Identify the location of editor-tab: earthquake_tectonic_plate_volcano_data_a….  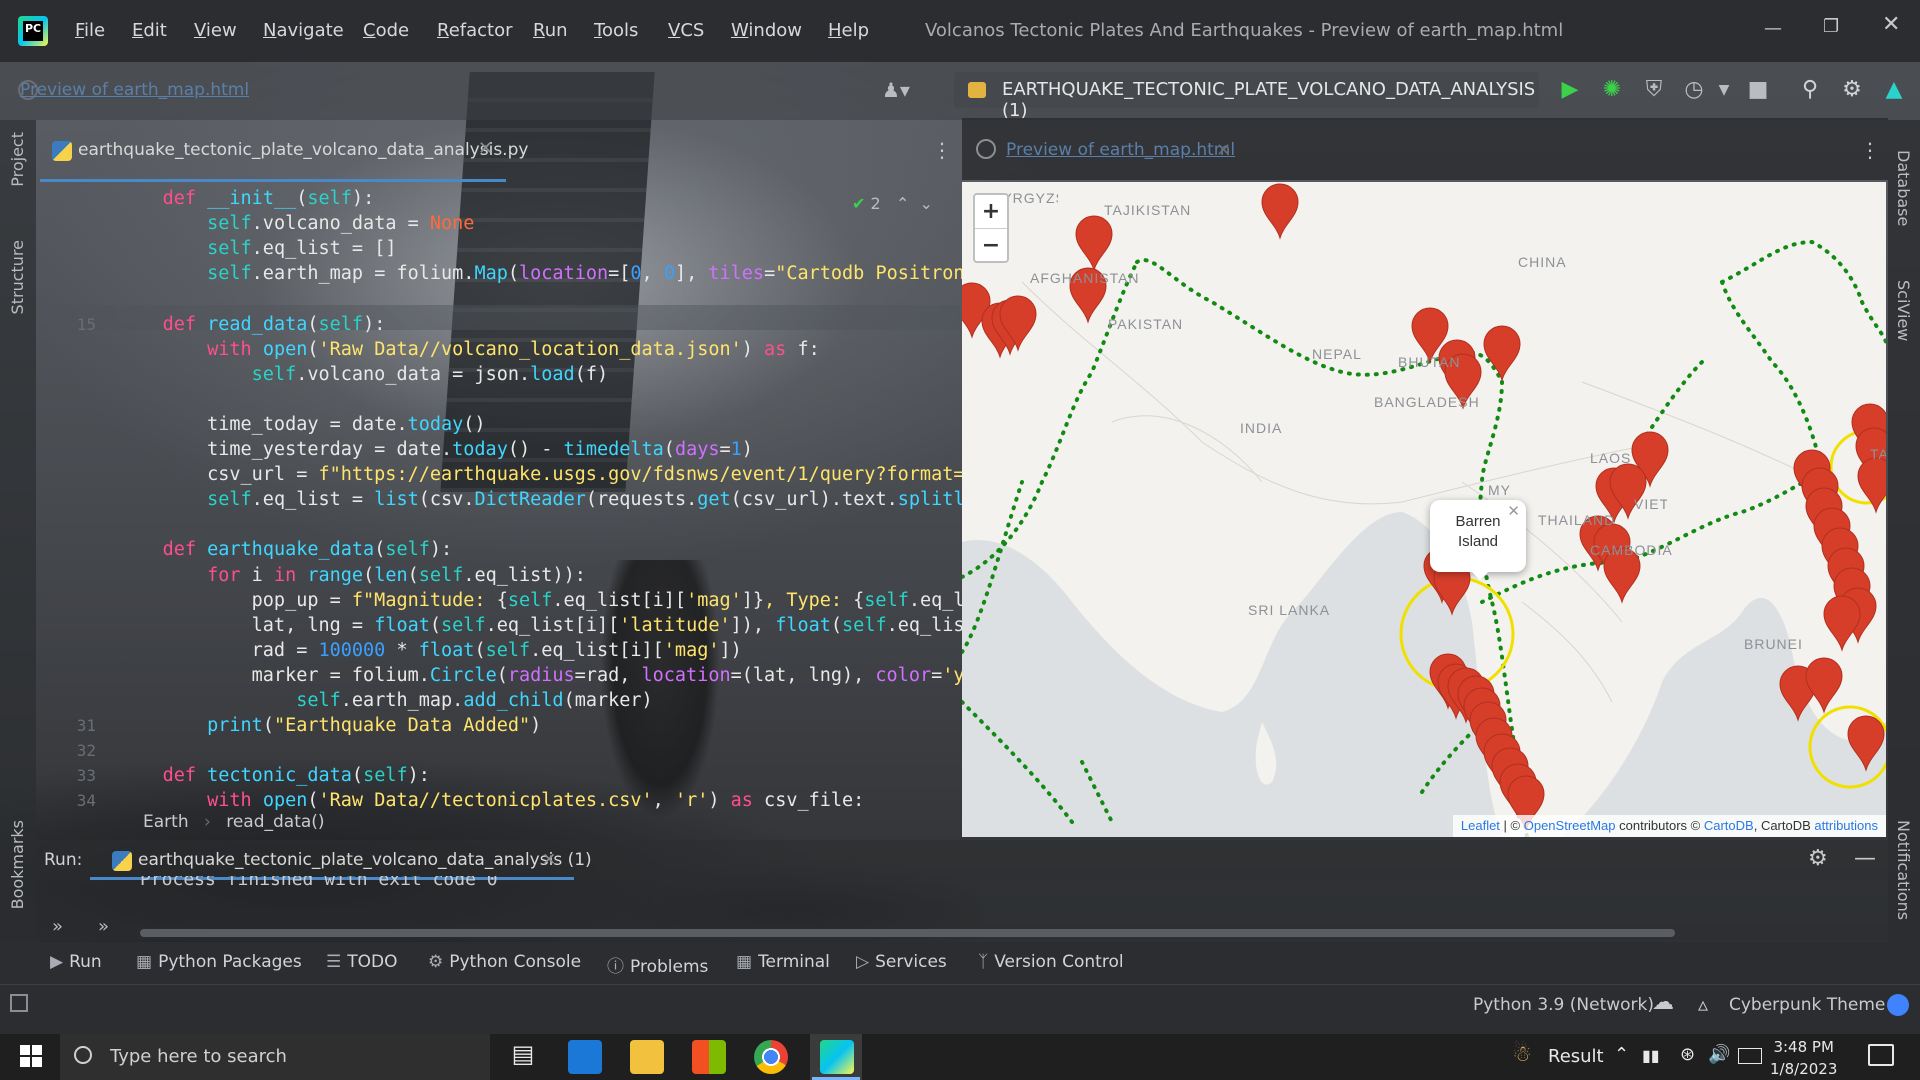
(303, 150).